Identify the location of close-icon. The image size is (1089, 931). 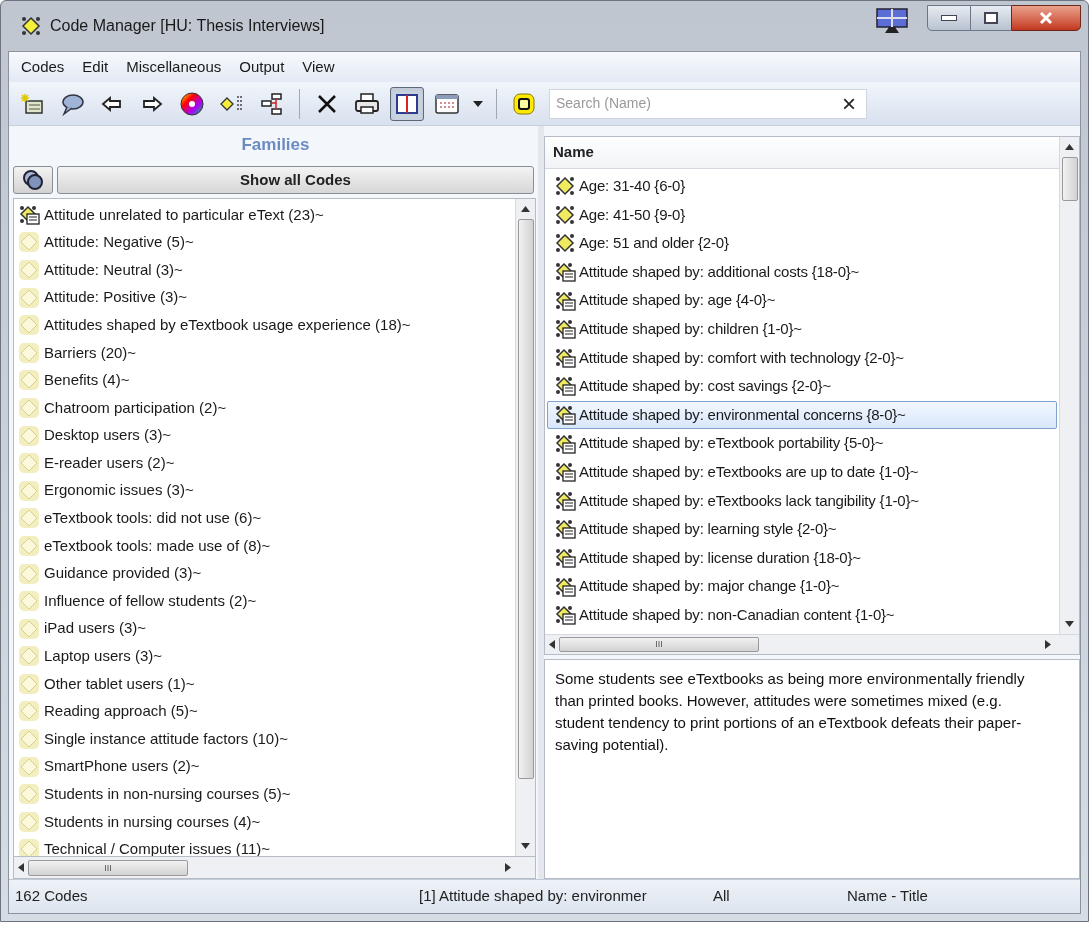
(1046, 18).